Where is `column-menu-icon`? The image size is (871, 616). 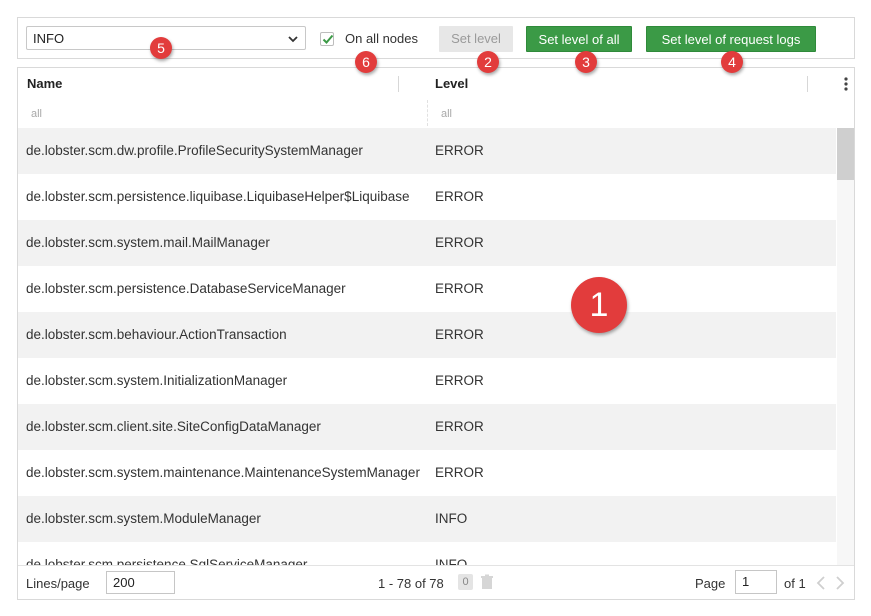
column-menu-icon is located at coordinates (846, 84).